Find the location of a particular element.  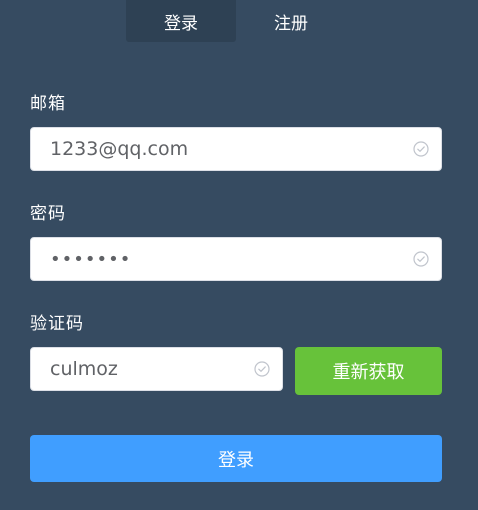

password-field is located at coordinates (222, 259).